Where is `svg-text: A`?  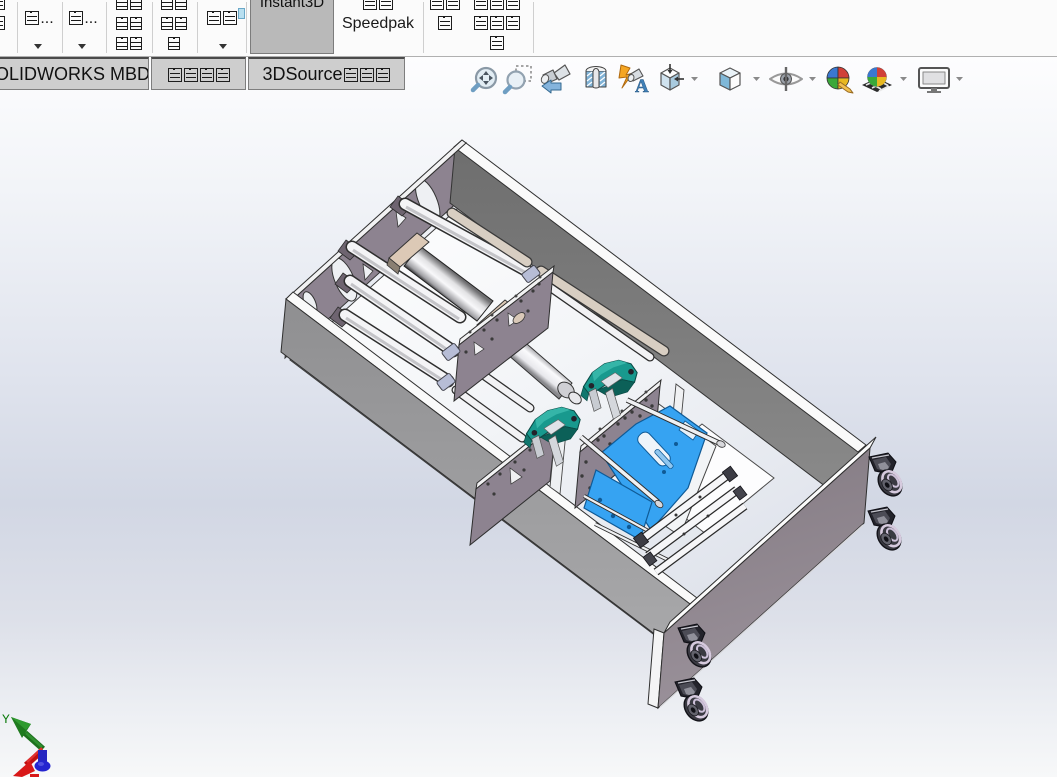
svg-text: A is located at coordinates (642, 86).